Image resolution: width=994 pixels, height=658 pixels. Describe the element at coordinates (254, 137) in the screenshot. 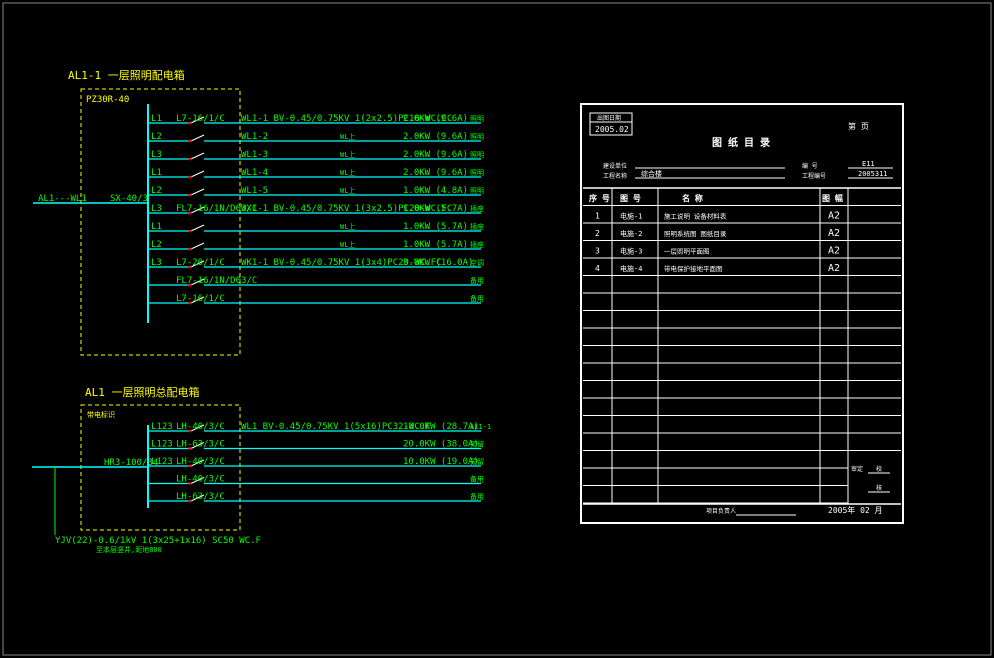

I see `panel1-circuit-cable: WL1-2` at that location.